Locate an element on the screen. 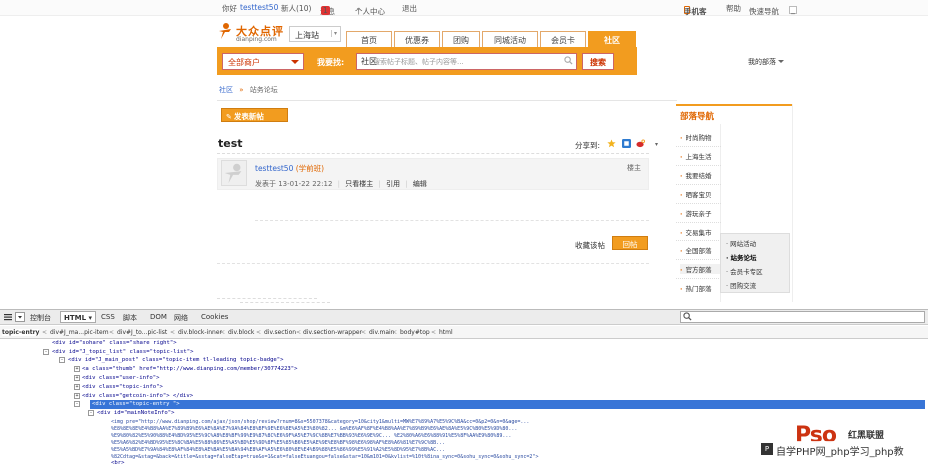 The image size is (928, 466). crumb-item: div#J_ma...pic-item is located at coordinates (79, 332).